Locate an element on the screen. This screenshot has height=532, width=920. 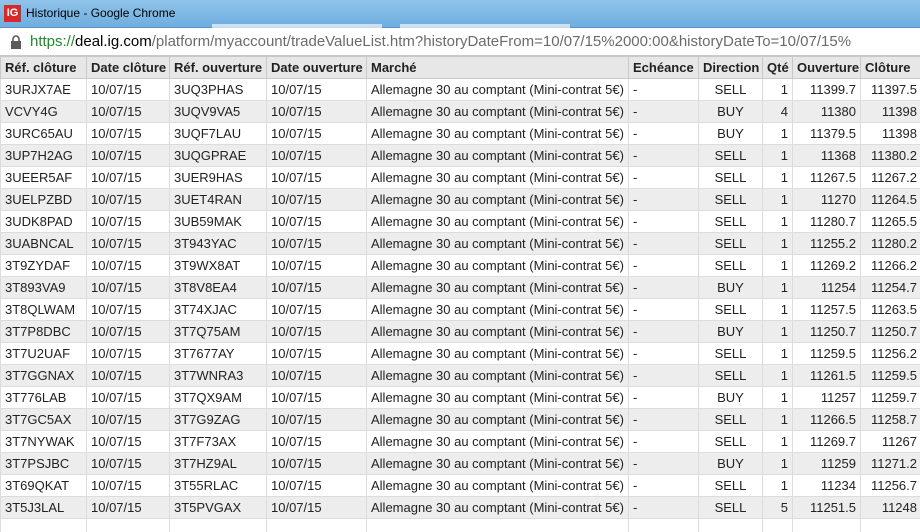
column-header-marche: Marché is located at coordinates (497, 67).